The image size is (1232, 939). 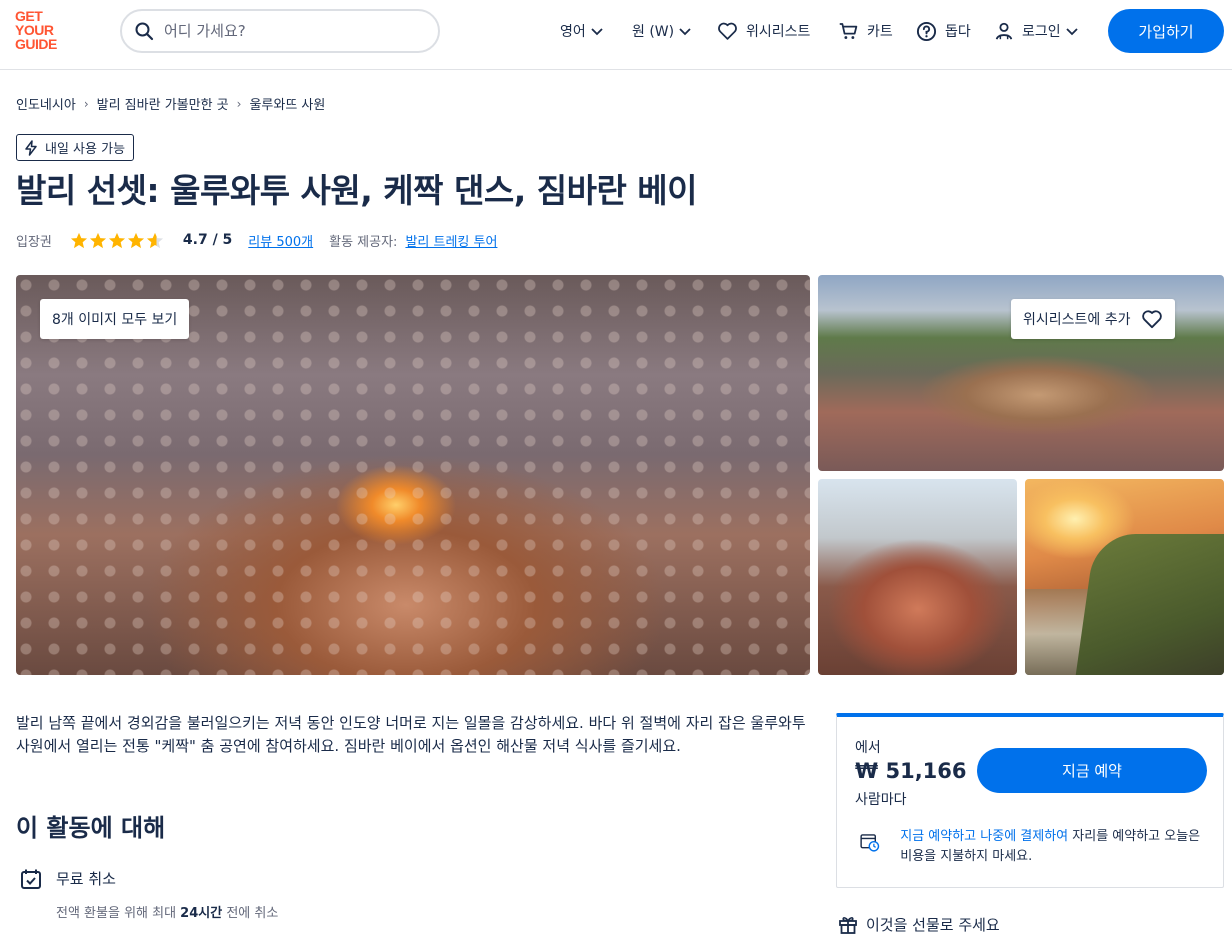 What do you see at coordinates (163, 103) in the screenshot?
I see `breadcrumb-link: 발리 짐바란 가볼만한 곳` at bounding box center [163, 103].